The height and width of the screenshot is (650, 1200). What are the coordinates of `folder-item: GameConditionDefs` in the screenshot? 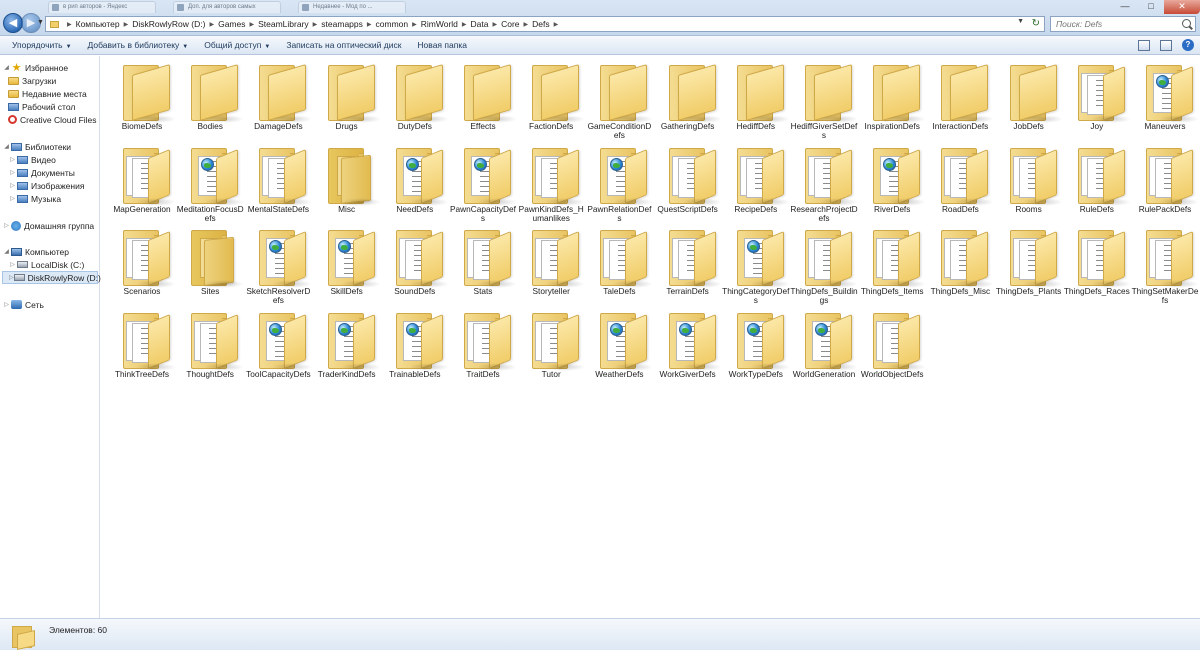 It's located at (619, 99).